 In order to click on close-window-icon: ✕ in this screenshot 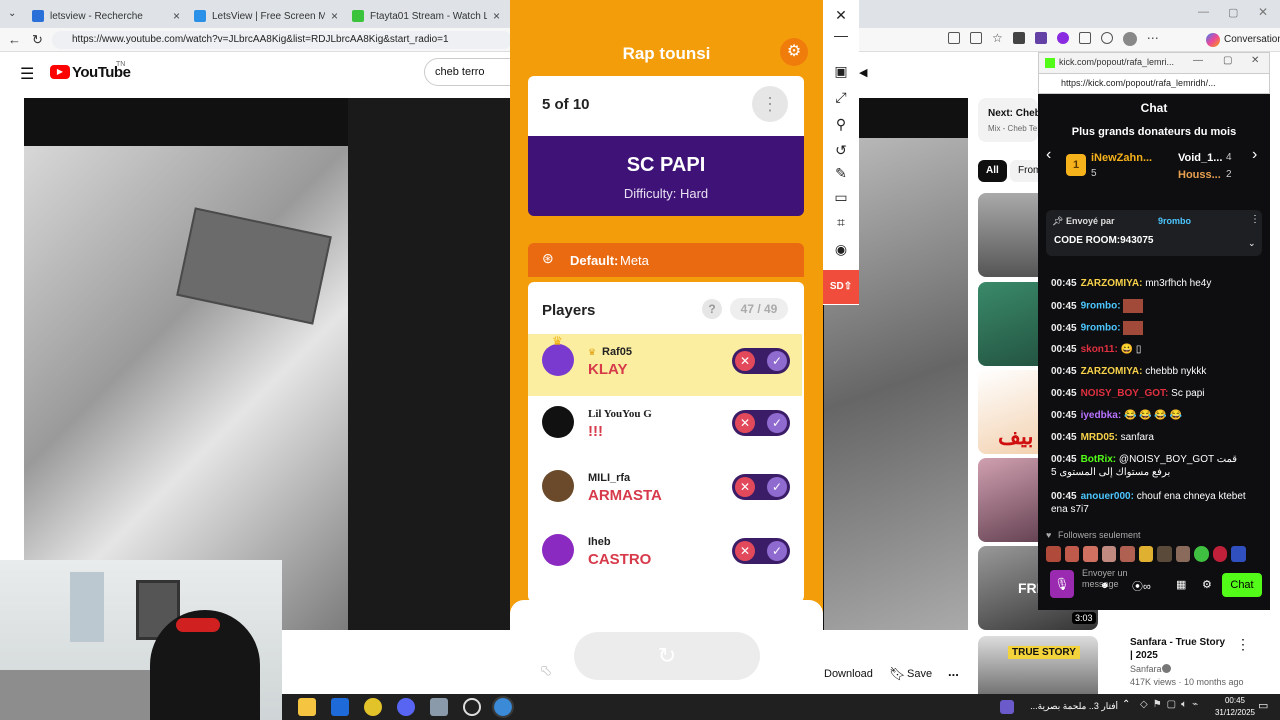, I will do `click(1263, 12)`.